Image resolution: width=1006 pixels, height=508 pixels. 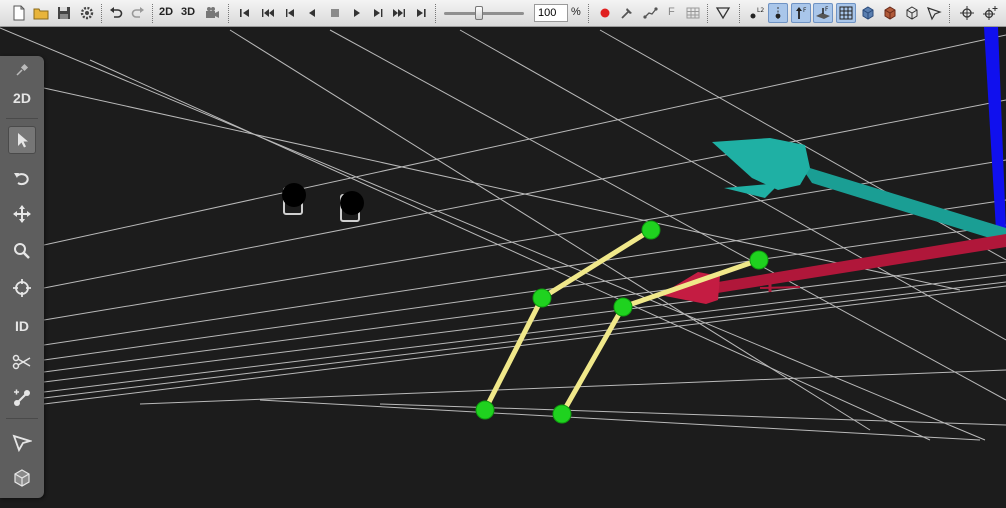 What do you see at coordinates (245, 13) in the screenshot?
I see `first-frame-icon` at bounding box center [245, 13].